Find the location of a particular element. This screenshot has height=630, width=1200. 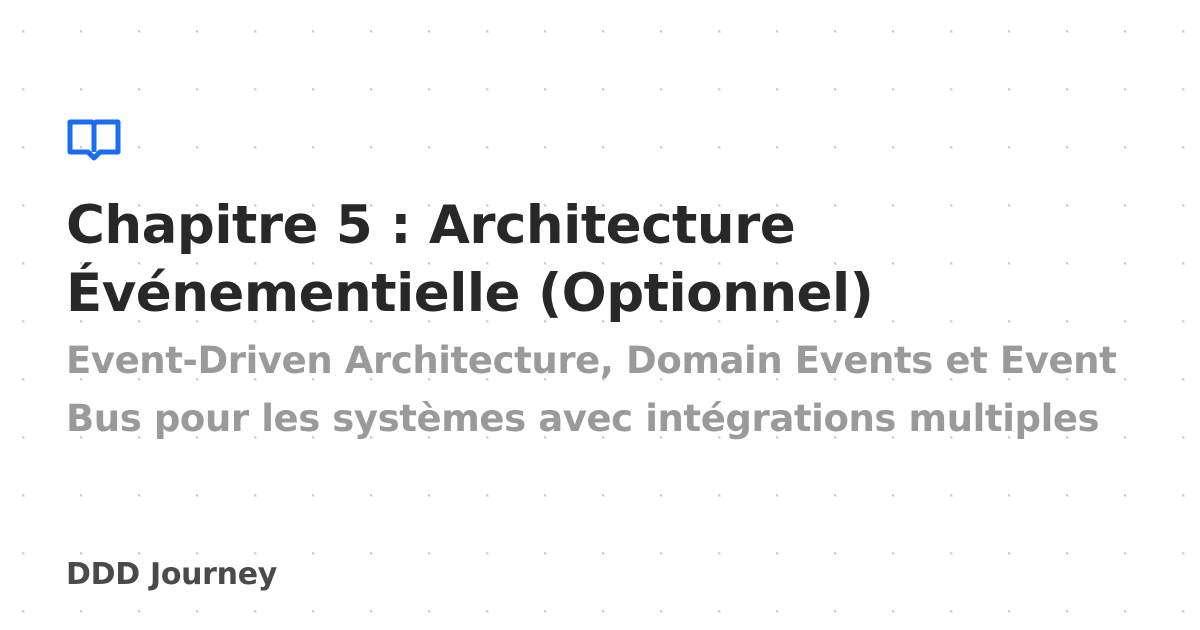

open-book-icon is located at coordinates (94, 140).